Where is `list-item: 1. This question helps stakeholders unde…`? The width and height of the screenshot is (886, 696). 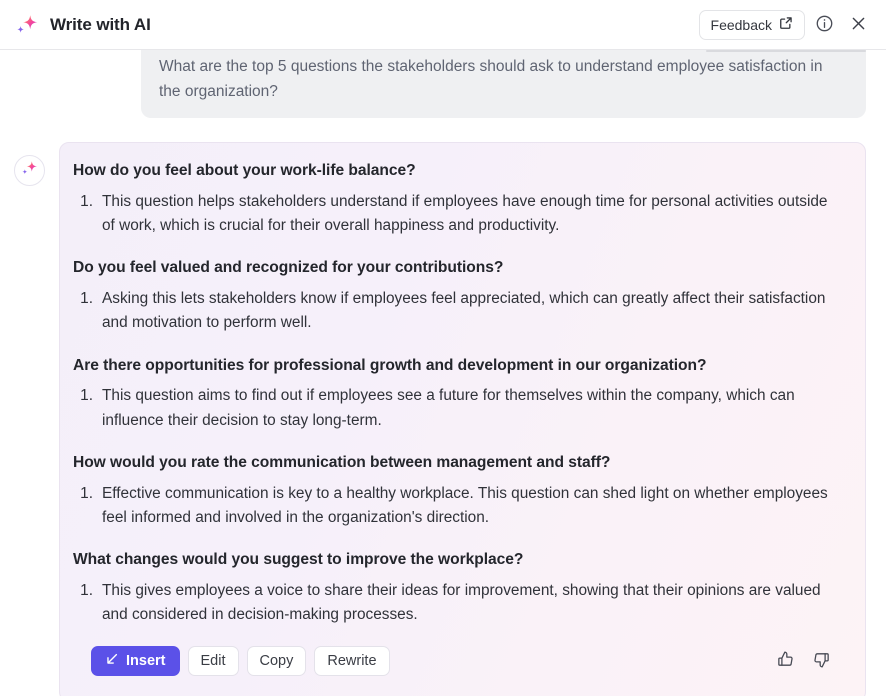
list-item: 1. This question helps stakeholders unde… is located at coordinates (458, 214).